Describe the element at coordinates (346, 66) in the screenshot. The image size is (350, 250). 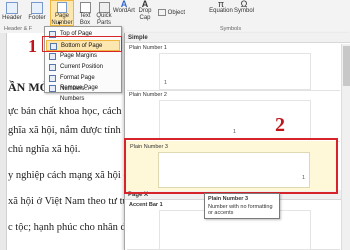
I see `scroll-thumb` at that location.